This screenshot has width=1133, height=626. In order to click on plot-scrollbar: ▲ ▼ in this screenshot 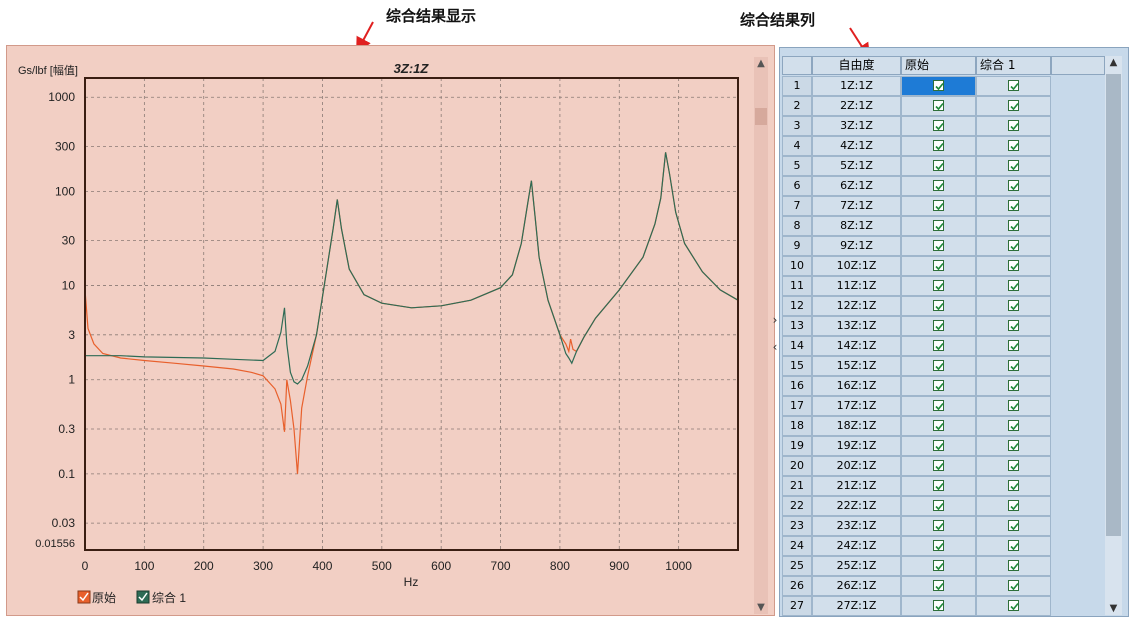, I will do `click(761, 335)`.